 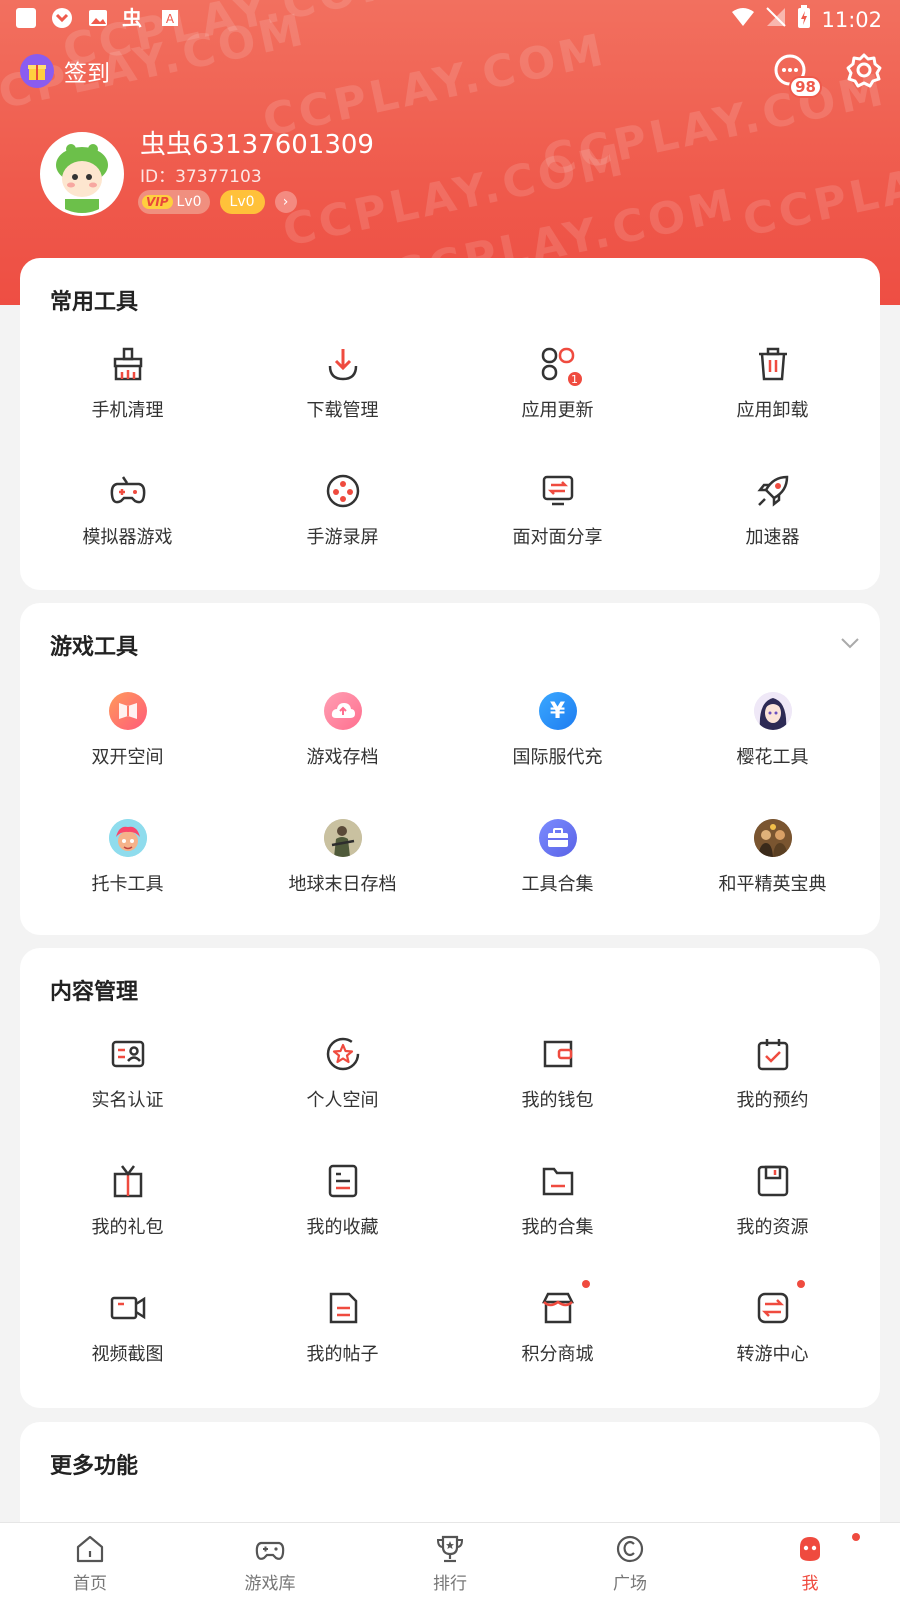 I want to click on bug-mascot-icon, so click(x=82, y=174).